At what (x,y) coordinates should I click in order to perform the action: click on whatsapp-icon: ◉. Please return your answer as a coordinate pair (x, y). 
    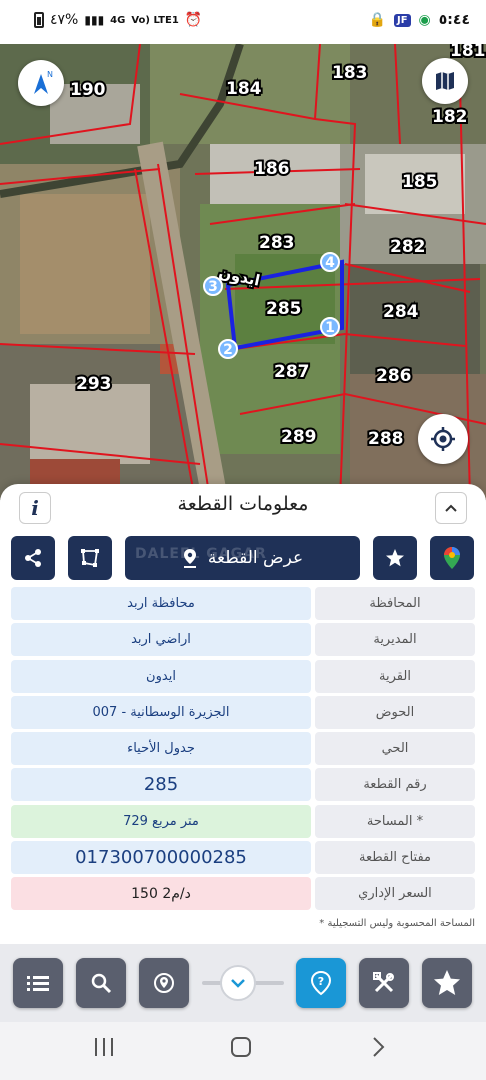
    Looking at the image, I should click on (424, 20).